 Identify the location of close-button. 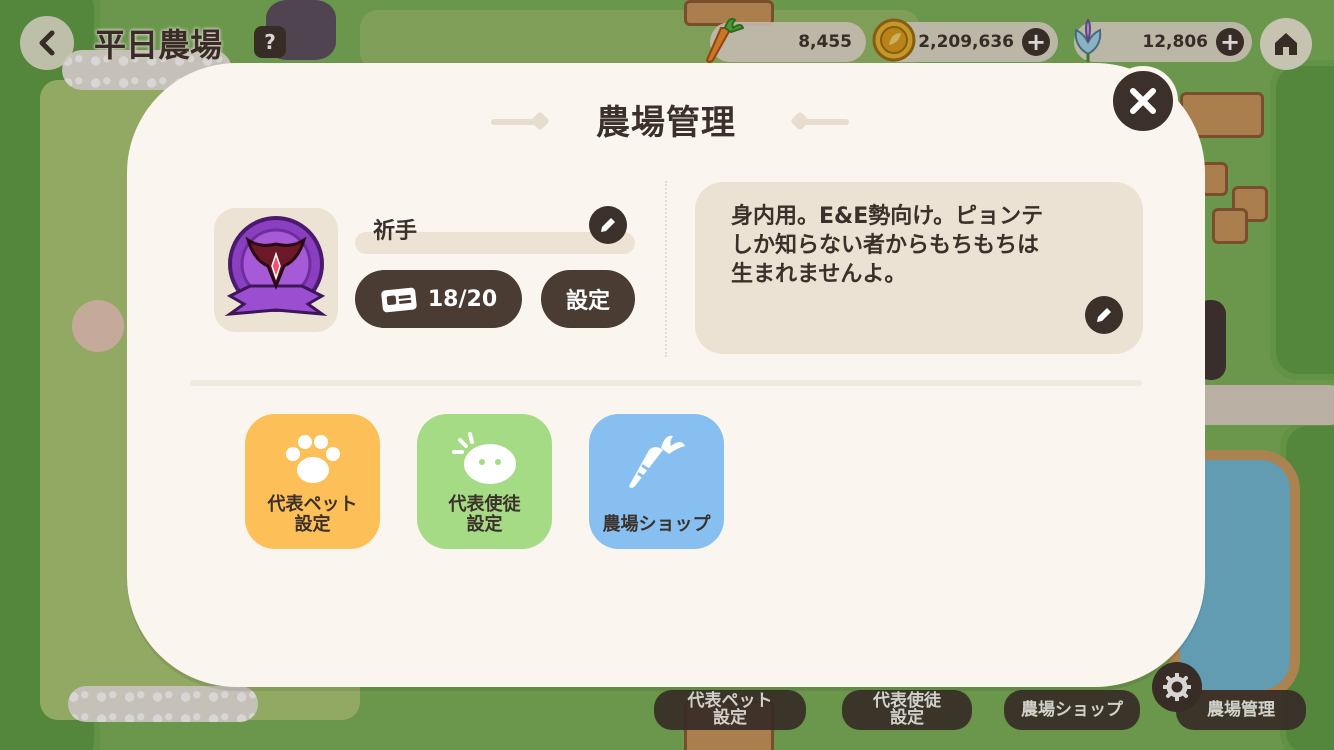
(1143, 101).